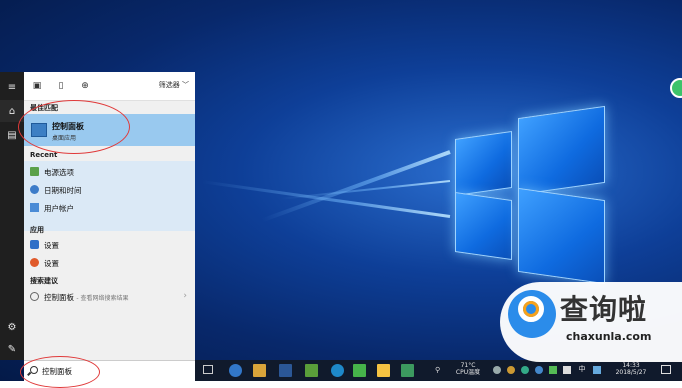 The width and height of the screenshot is (682, 388). What do you see at coordinates (676, 88) in the screenshot?
I see `desktop-widget-icon` at bounding box center [676, 88].